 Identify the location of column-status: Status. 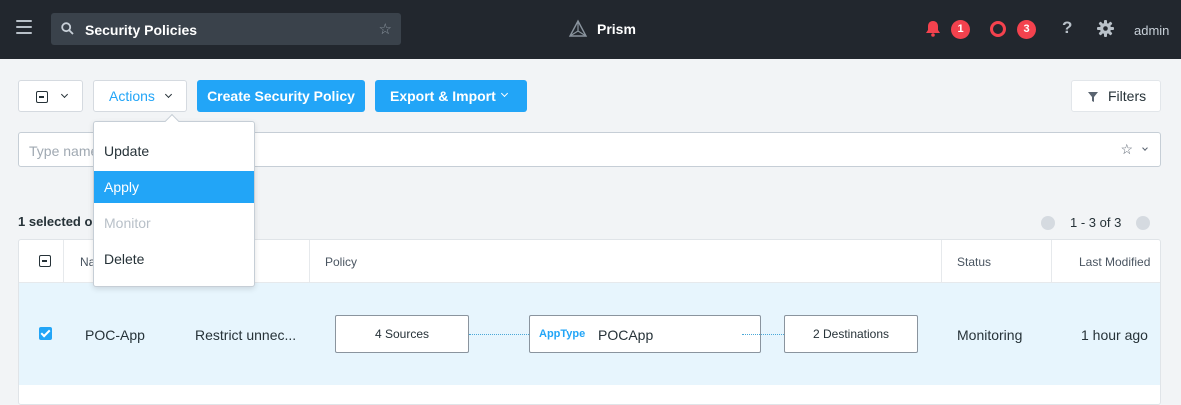
(974, 262).